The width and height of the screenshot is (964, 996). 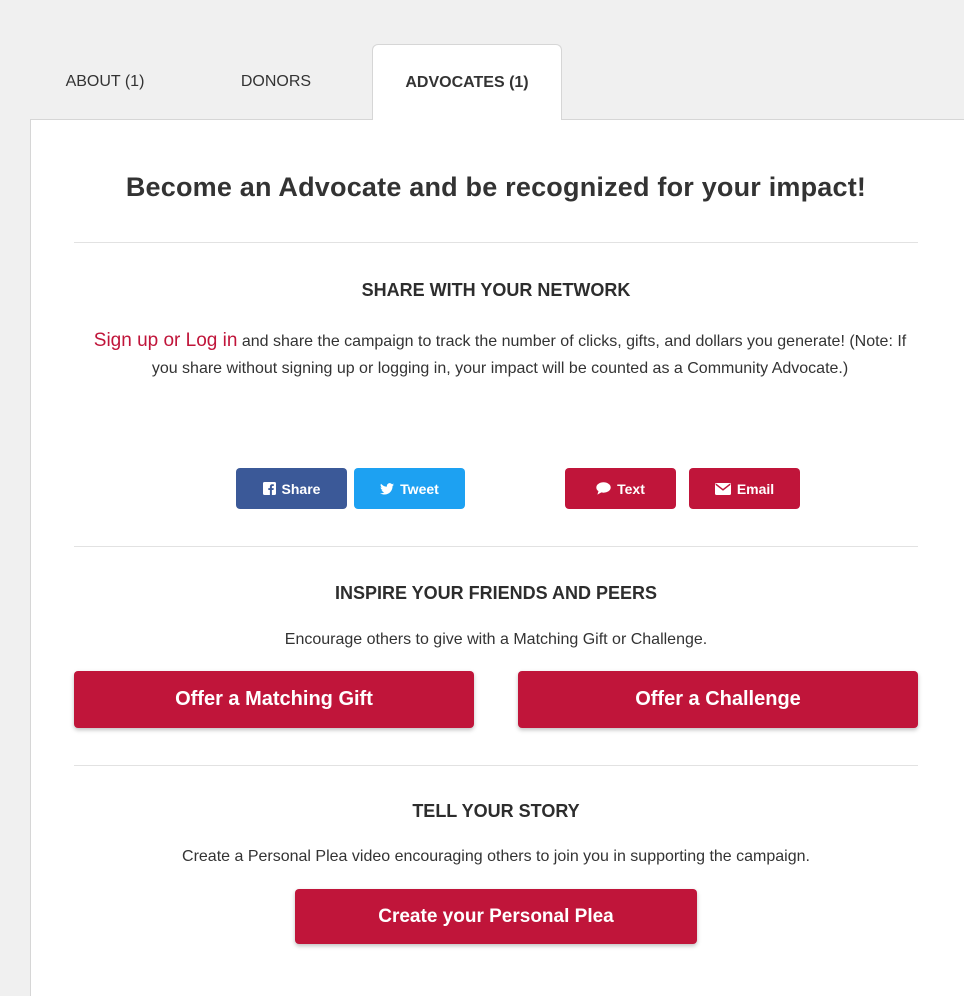 What do you see at coordinates (496, 916) in the screenshot?
I see `create-personal-plea-button: Create your Personal Plea` at bounding box center [496, 916].